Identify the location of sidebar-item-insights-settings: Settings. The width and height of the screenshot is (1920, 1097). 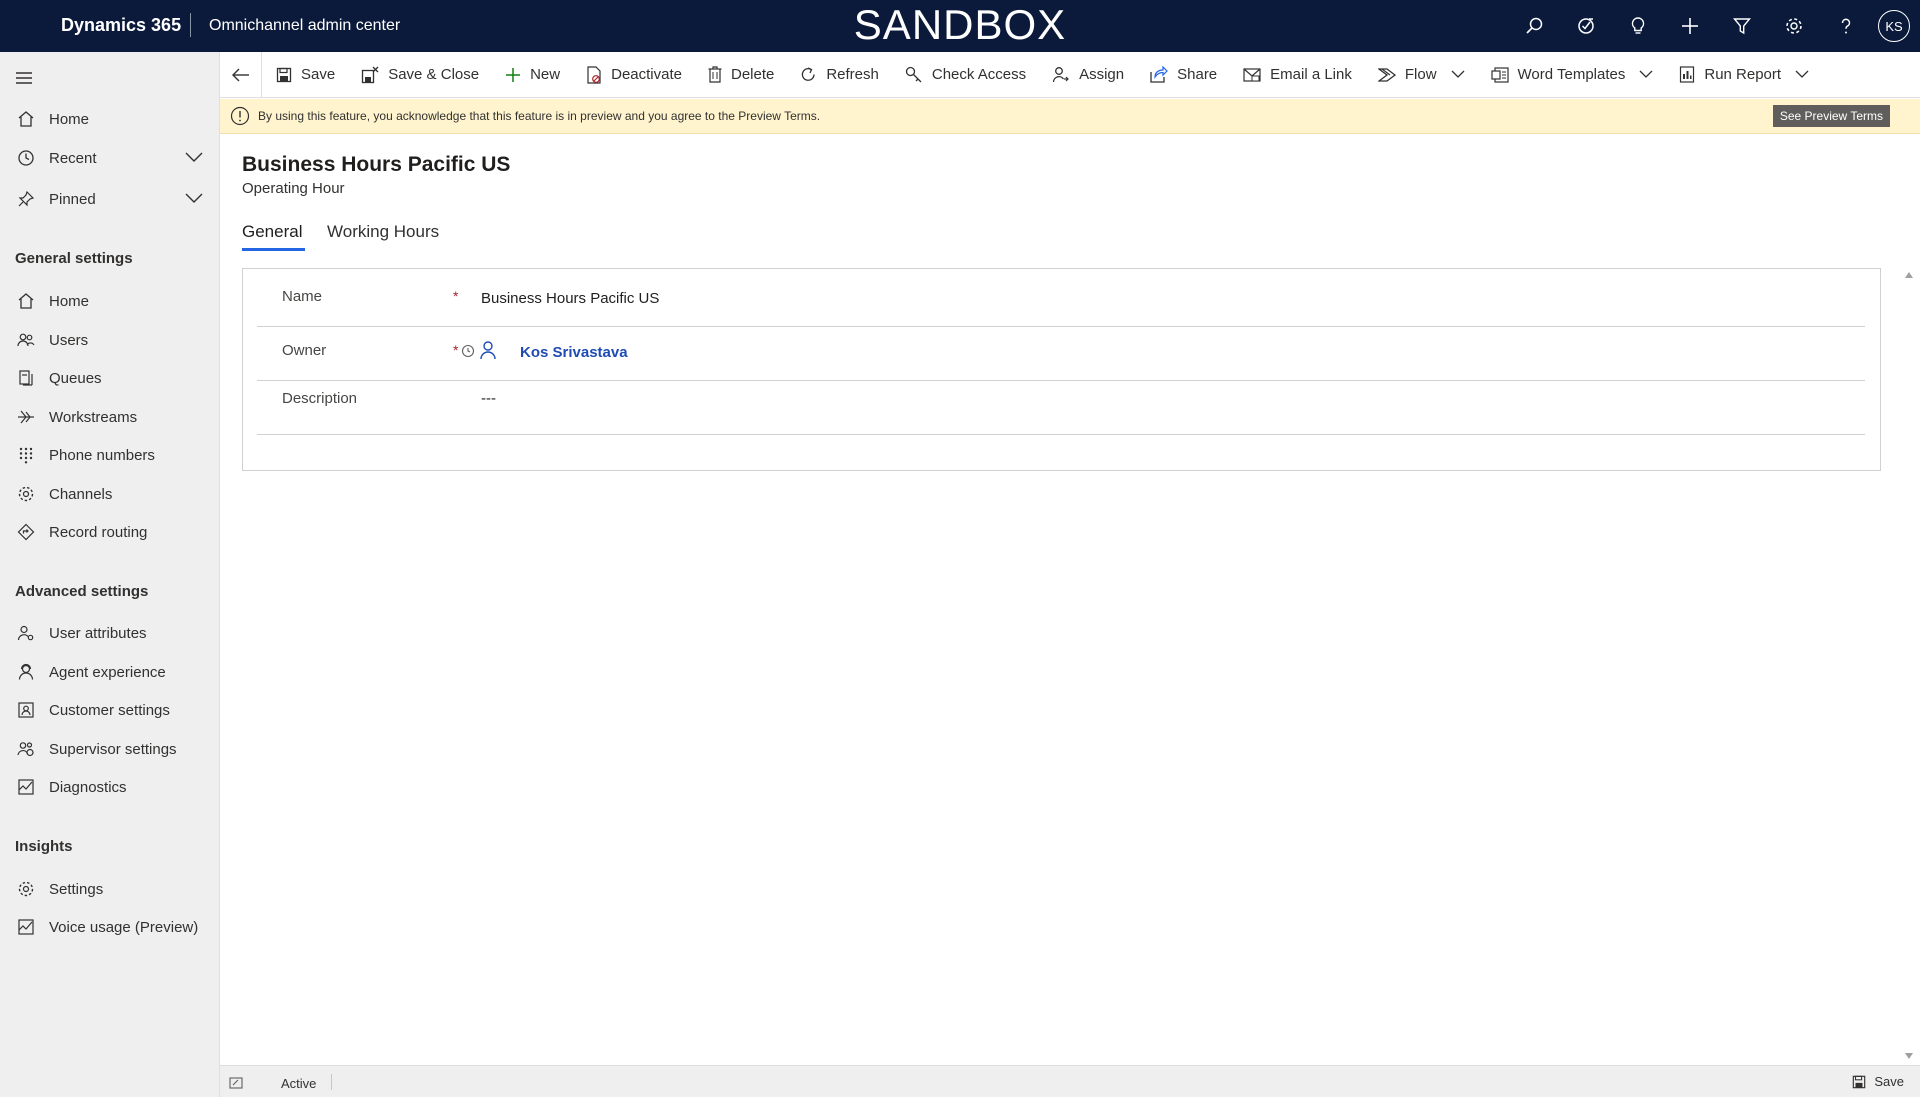
(109, 889).